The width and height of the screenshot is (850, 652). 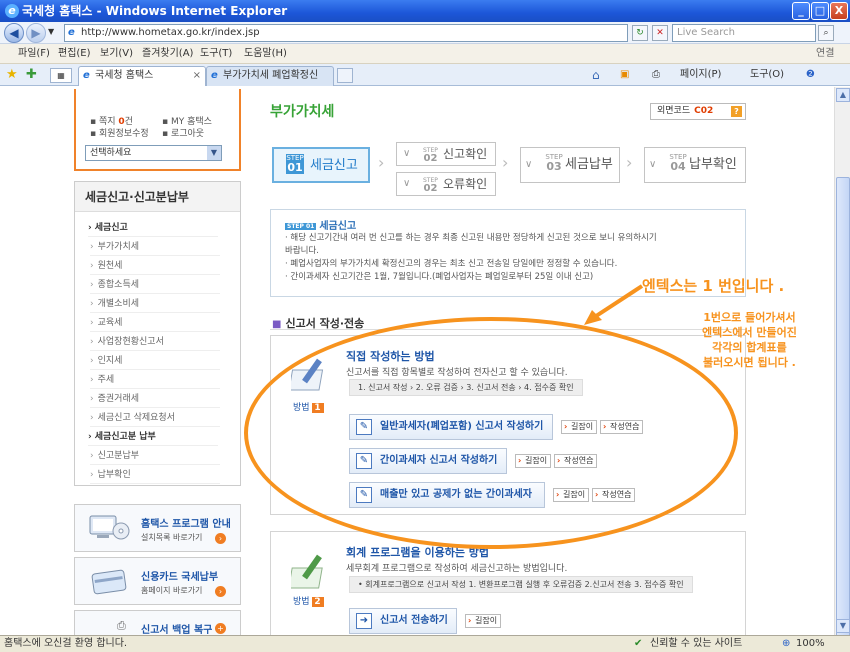 What do you see at coordinates (34, 54) in the screenshot?
I see `menu-file: 파일(F)` at bounding box center [34, 54].